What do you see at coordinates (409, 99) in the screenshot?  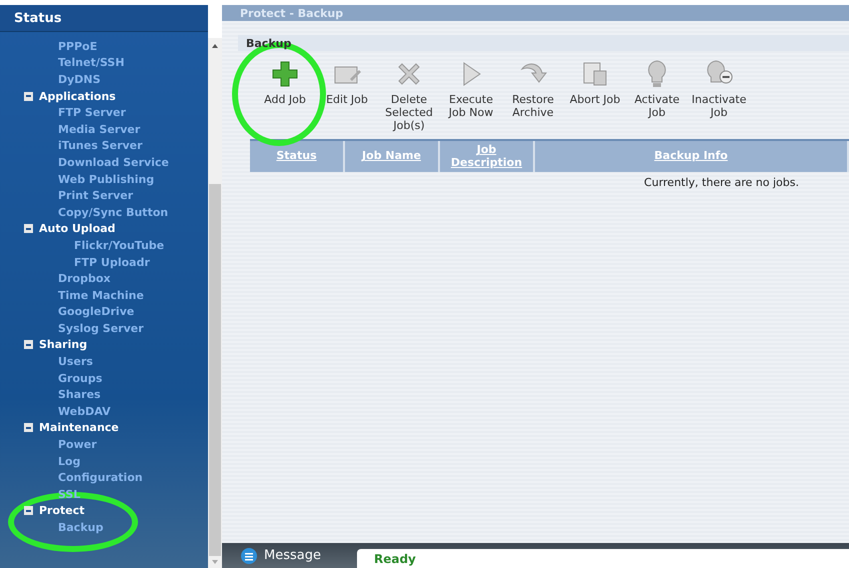 I see `toolbar-button: Delete Selected Job(s)` at bounding box center [409, 99].